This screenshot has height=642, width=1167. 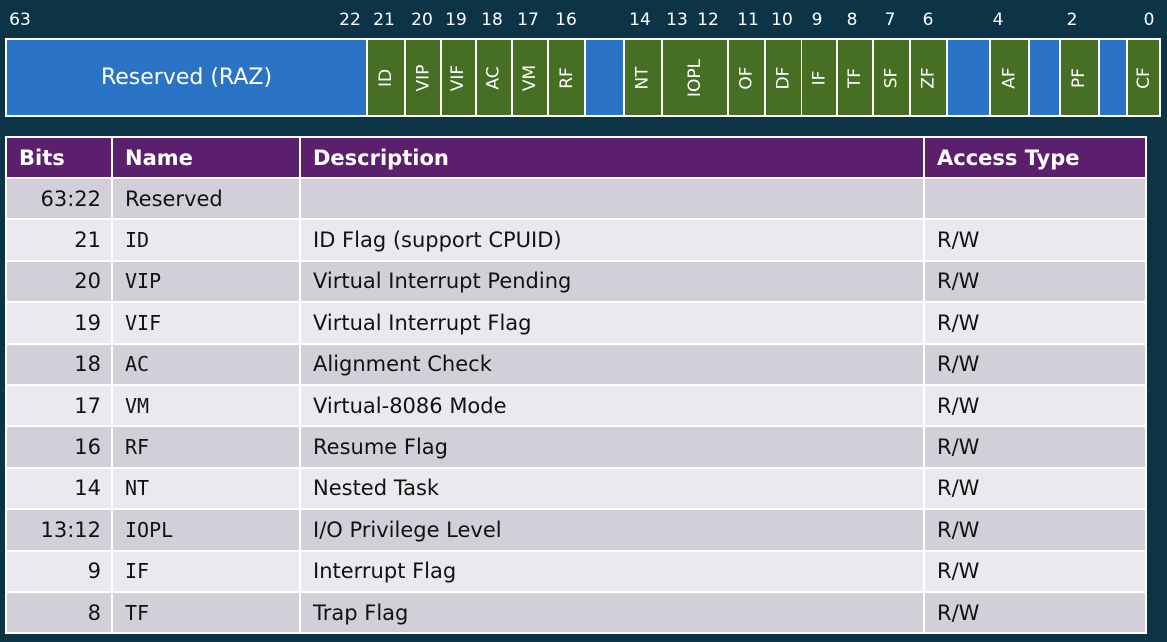 What do you see at coordinates (746, 77) in the screenshot?
I see `register-field-of: OF` at bounding box center [746, 77].